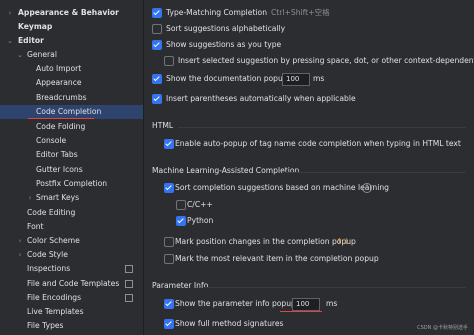  I want to click on type-matching-label: Type-Matching Completion, so click(217, 12).